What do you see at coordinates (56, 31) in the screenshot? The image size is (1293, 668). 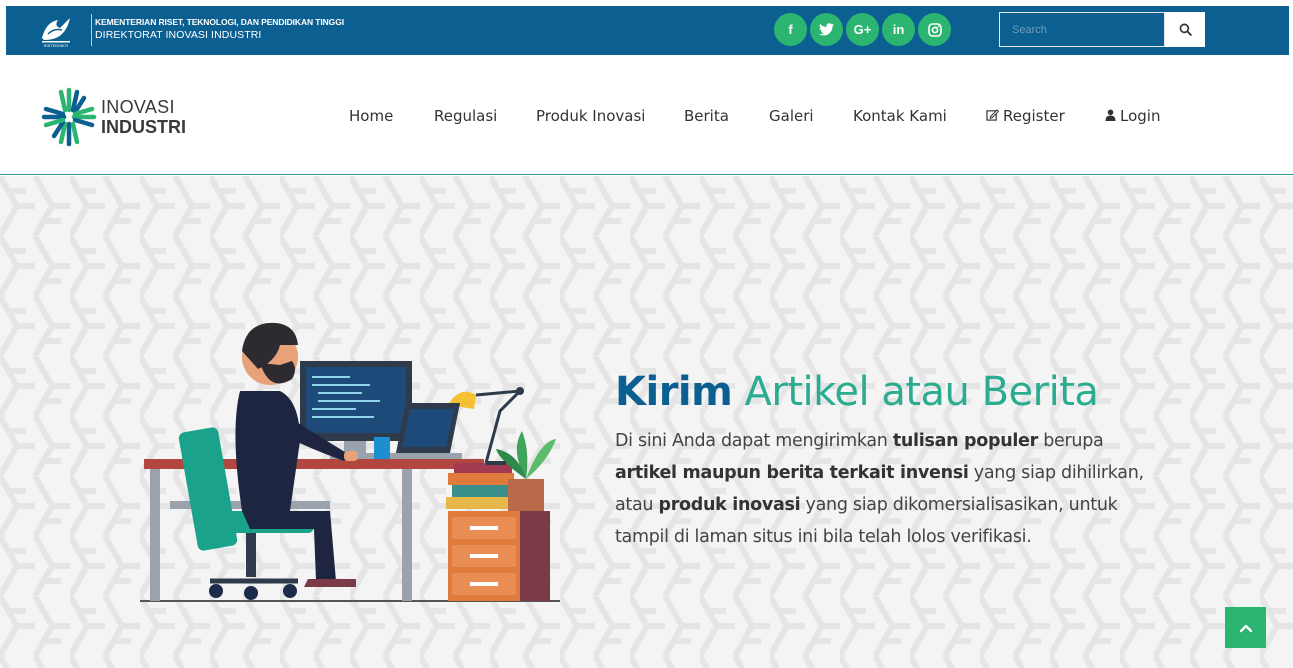 I see `ristekdikti-logo-icon: RISTEKDIKTI` at bounding box center [56, 31].